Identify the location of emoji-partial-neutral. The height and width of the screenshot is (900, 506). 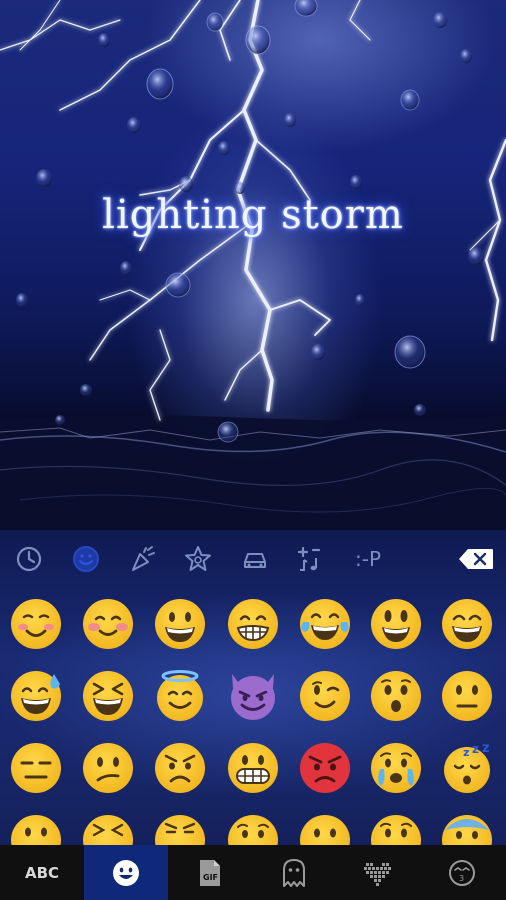
(325, 829).